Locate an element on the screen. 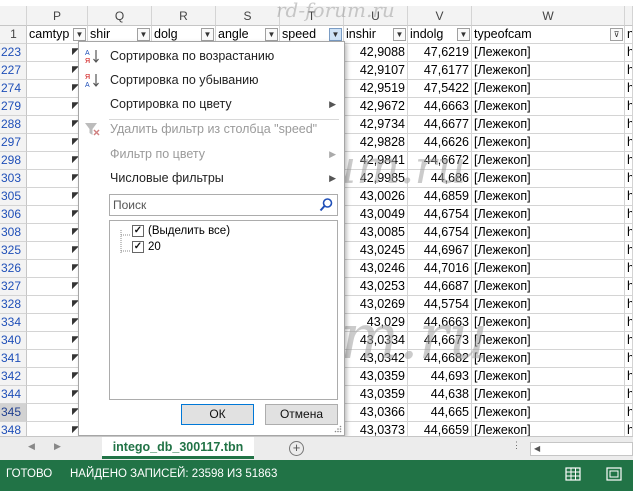  row-number: 227 is located at coordinates (13, 71).